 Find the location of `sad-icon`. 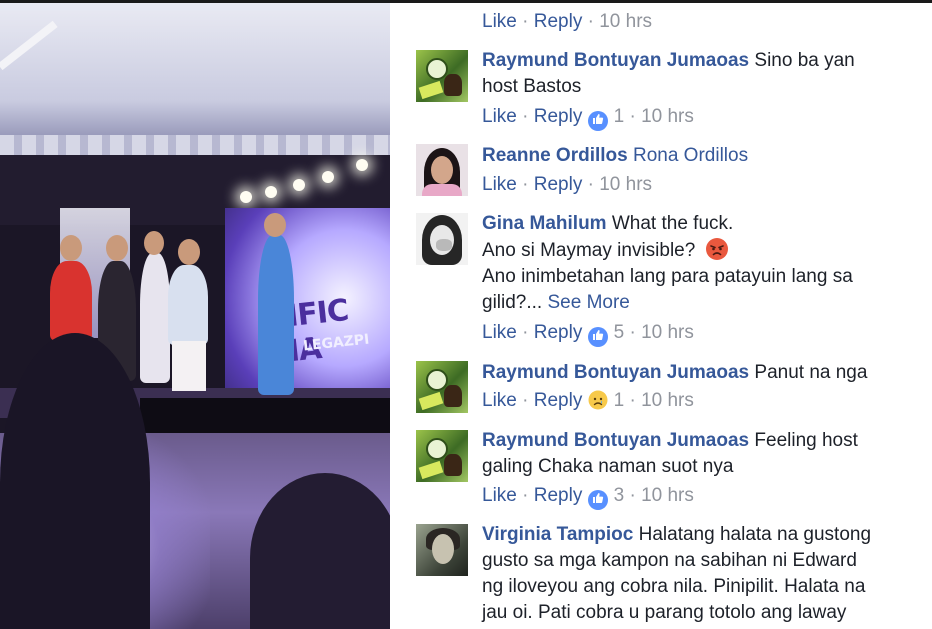

sad-icon is located at coordinates (598, 400).